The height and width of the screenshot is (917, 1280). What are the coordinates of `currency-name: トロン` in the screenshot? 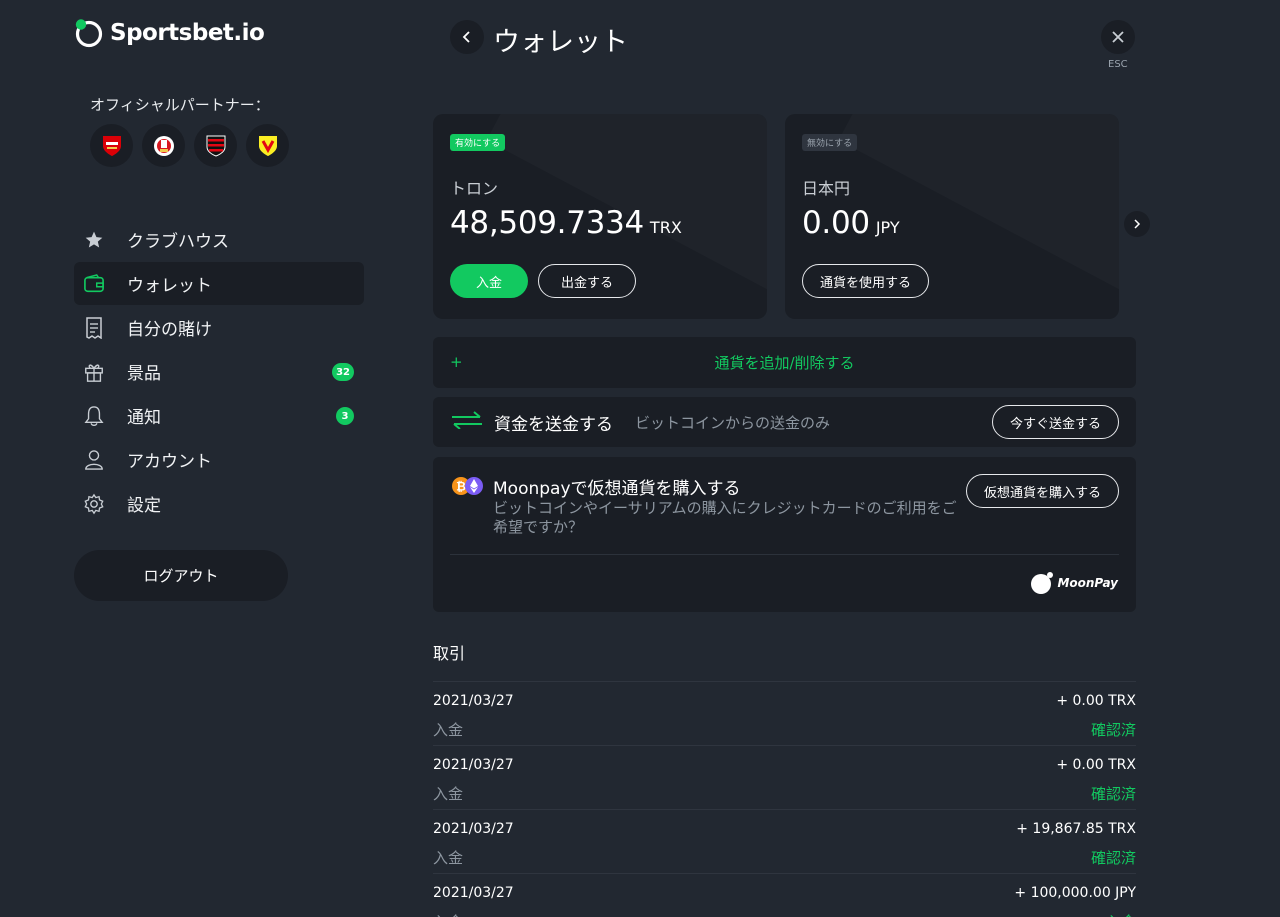 It's located at (474, 188).